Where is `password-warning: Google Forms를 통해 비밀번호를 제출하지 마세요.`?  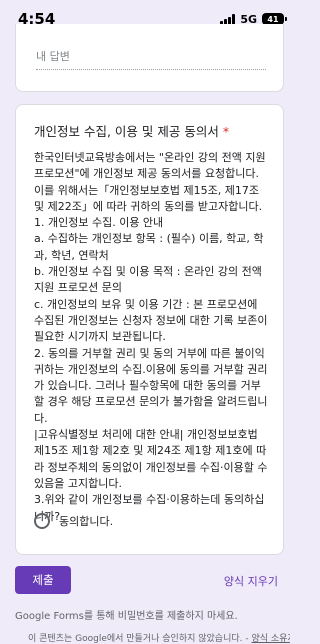
password-warning: Google Forms를 통해 비밀번호를 제출하지 마세요. is located at coordinates (126, 616).